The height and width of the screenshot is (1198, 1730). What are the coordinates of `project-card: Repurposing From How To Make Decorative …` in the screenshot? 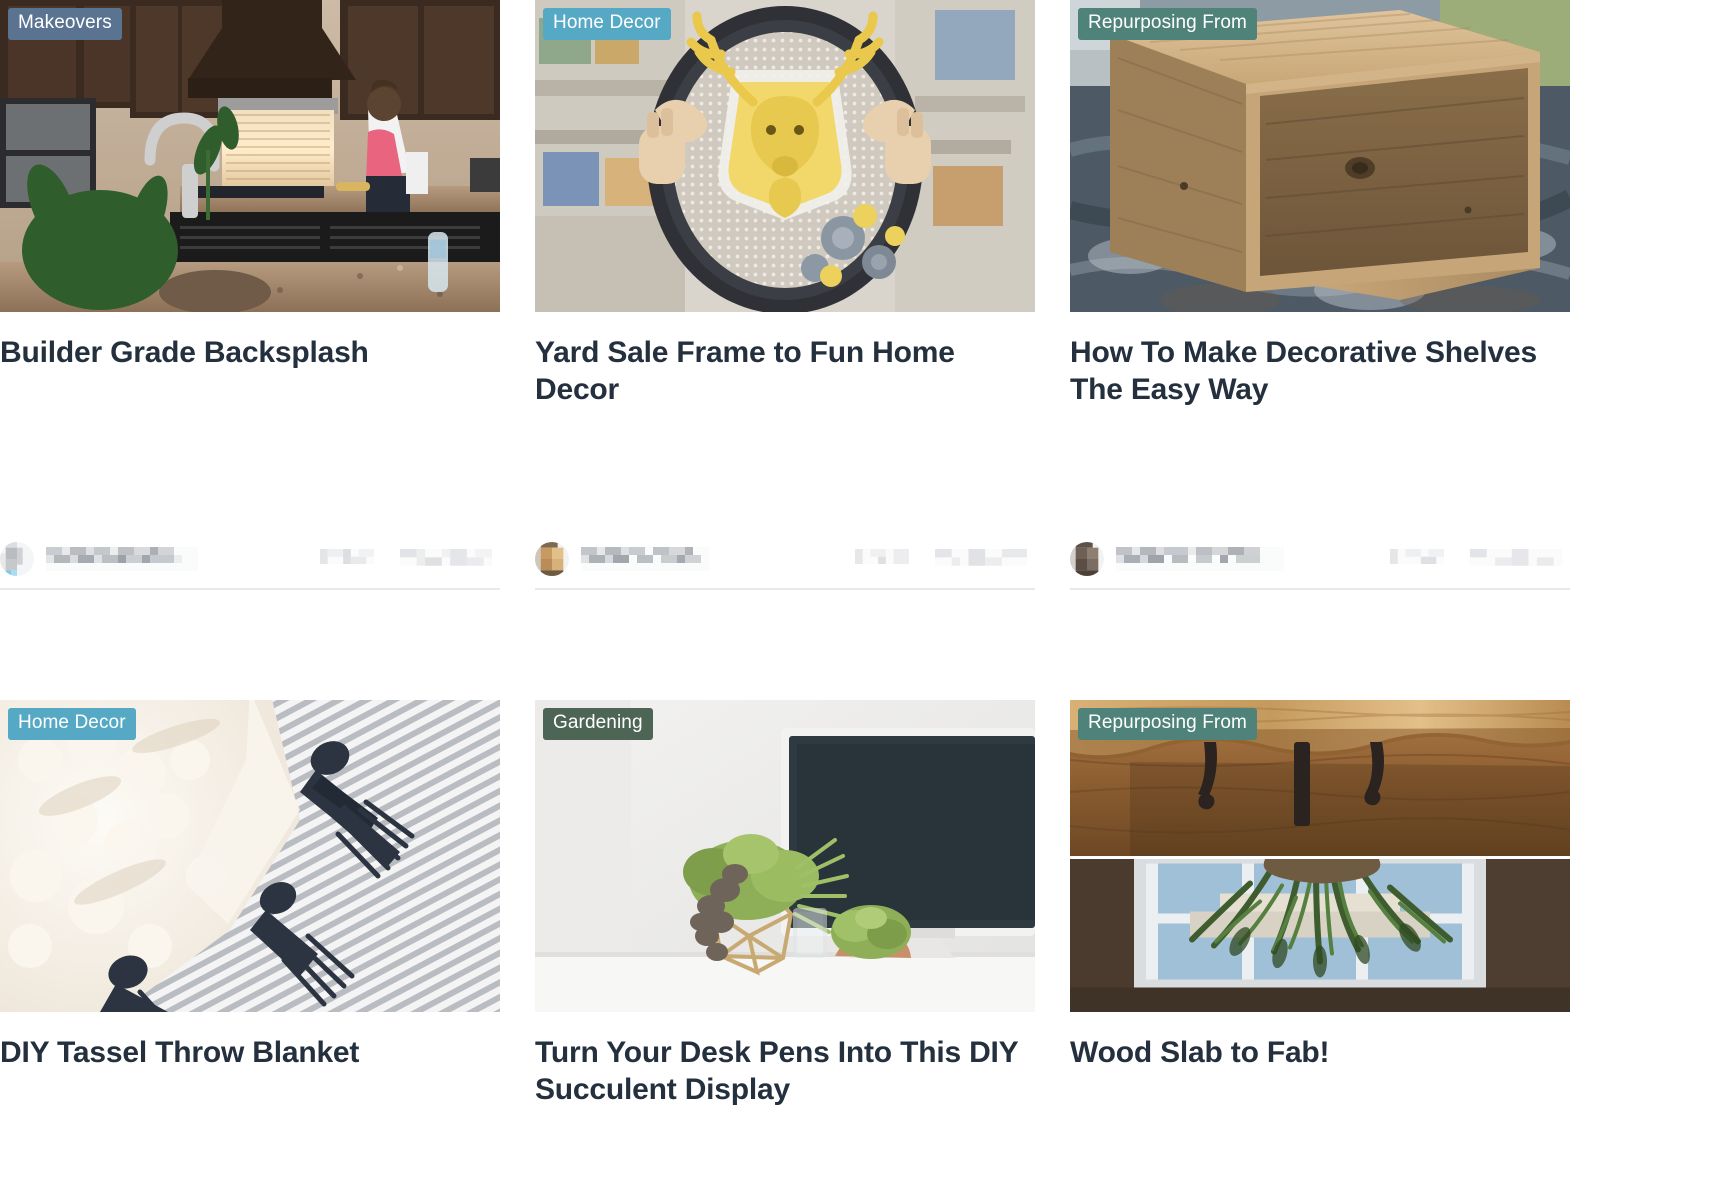 It's located at (1320, 295).